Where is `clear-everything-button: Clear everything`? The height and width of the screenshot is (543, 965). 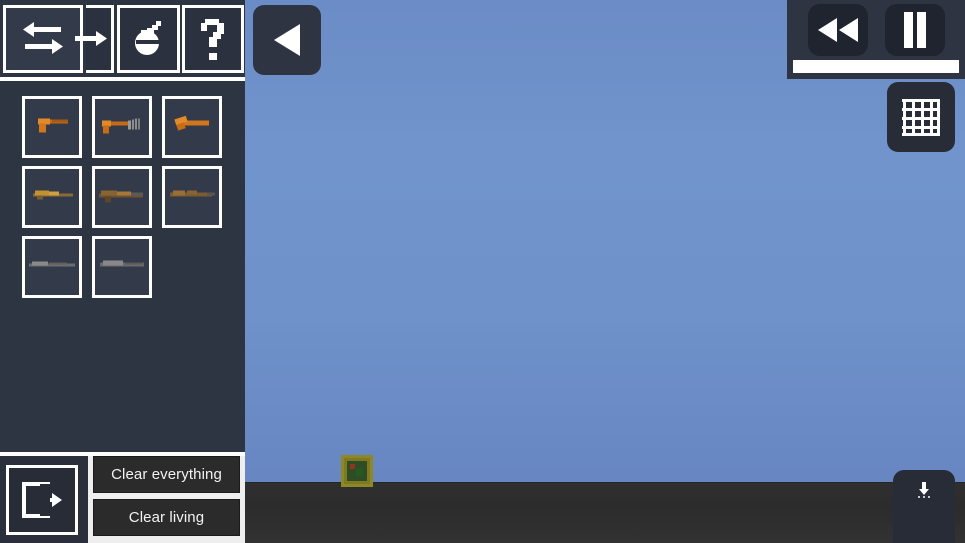 clear-everything-button: Clear everything is located at coordinates (166, 474).